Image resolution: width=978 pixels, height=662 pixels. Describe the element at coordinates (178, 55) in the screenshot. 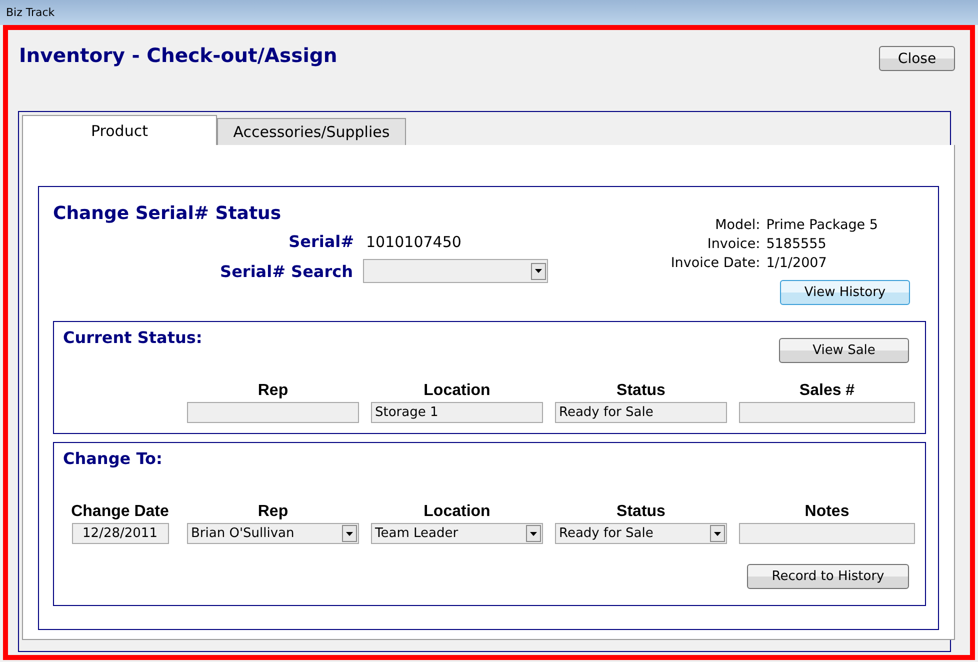

I see `page-title: Inventory - Check-out/Assign` at that location.